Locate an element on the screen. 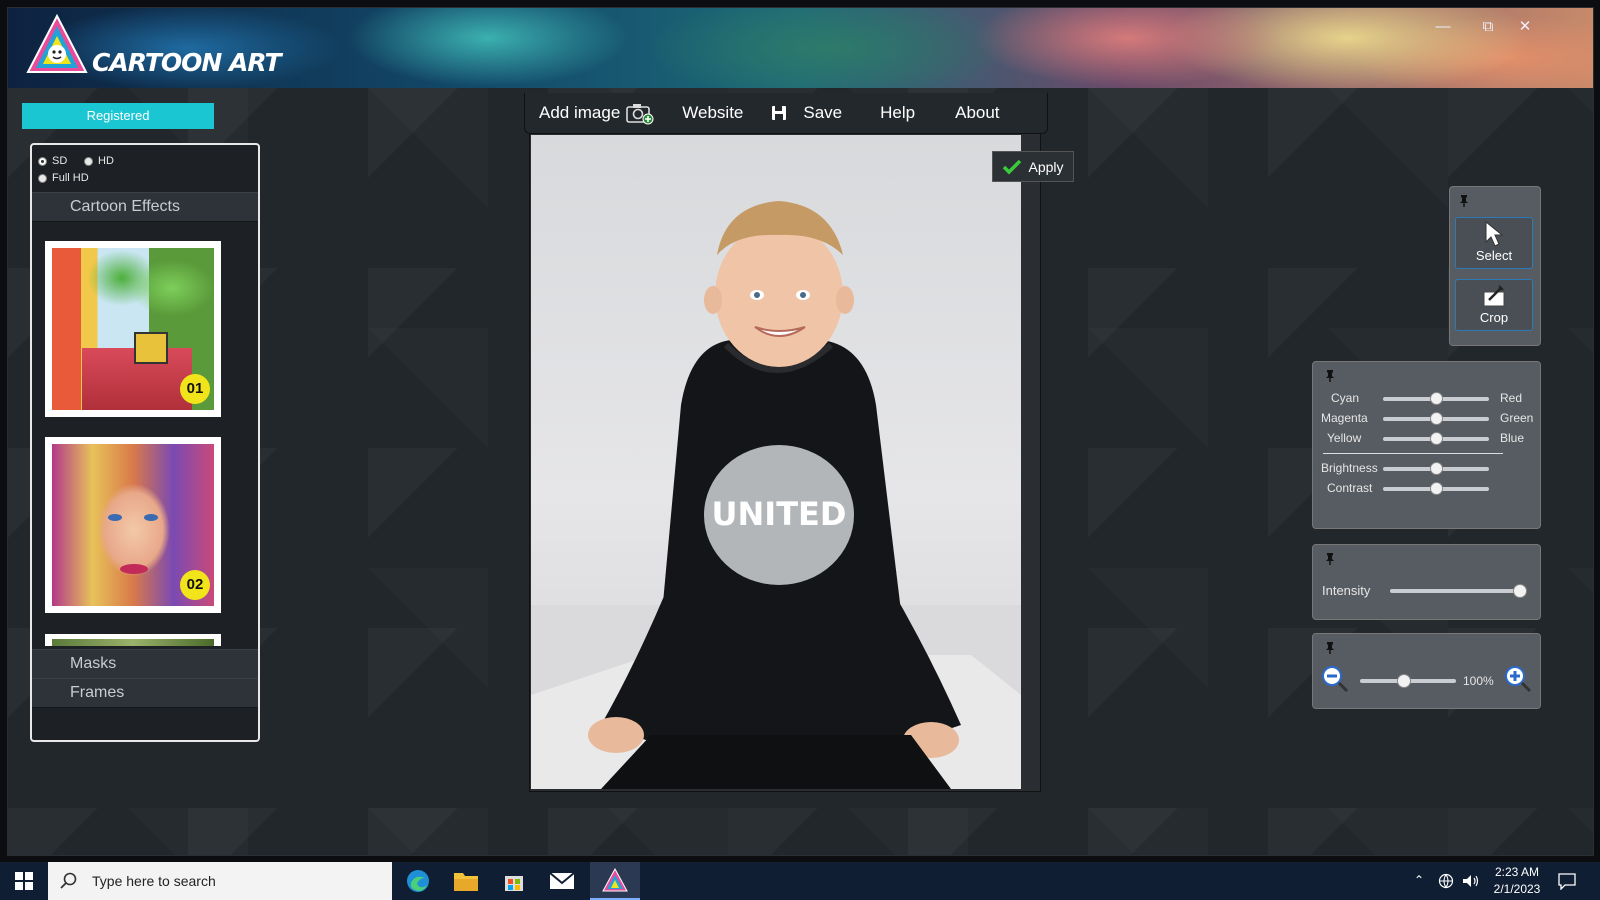 This screenshot has height=900, width=1600. cartoon-effects-header: Cartoon Effects is located at coordinates (145, 207).